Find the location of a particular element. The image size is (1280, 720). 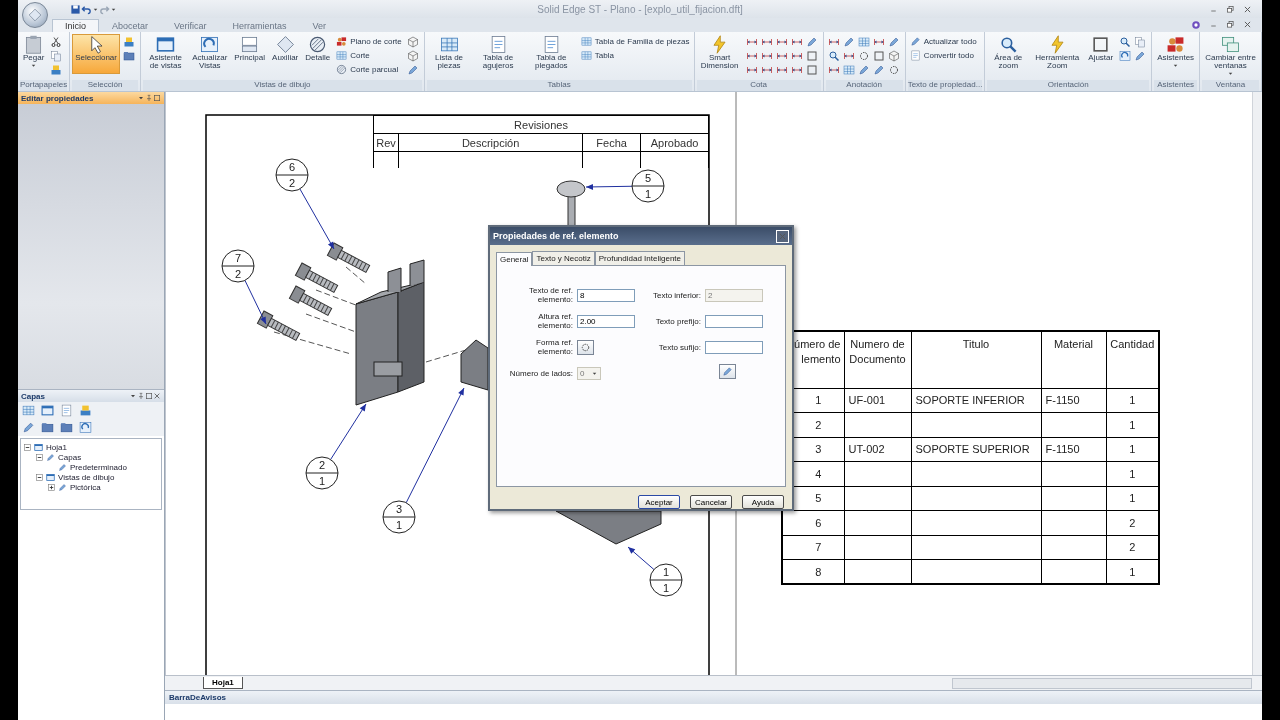

ribbon-button: Asistente de vistas is located at coordinates (165, 54).